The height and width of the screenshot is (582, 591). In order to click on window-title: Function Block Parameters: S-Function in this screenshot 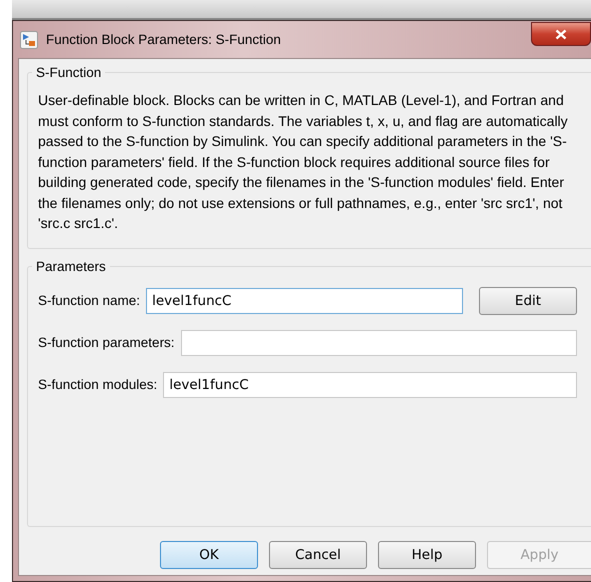, I will do `click(163, 39)`.